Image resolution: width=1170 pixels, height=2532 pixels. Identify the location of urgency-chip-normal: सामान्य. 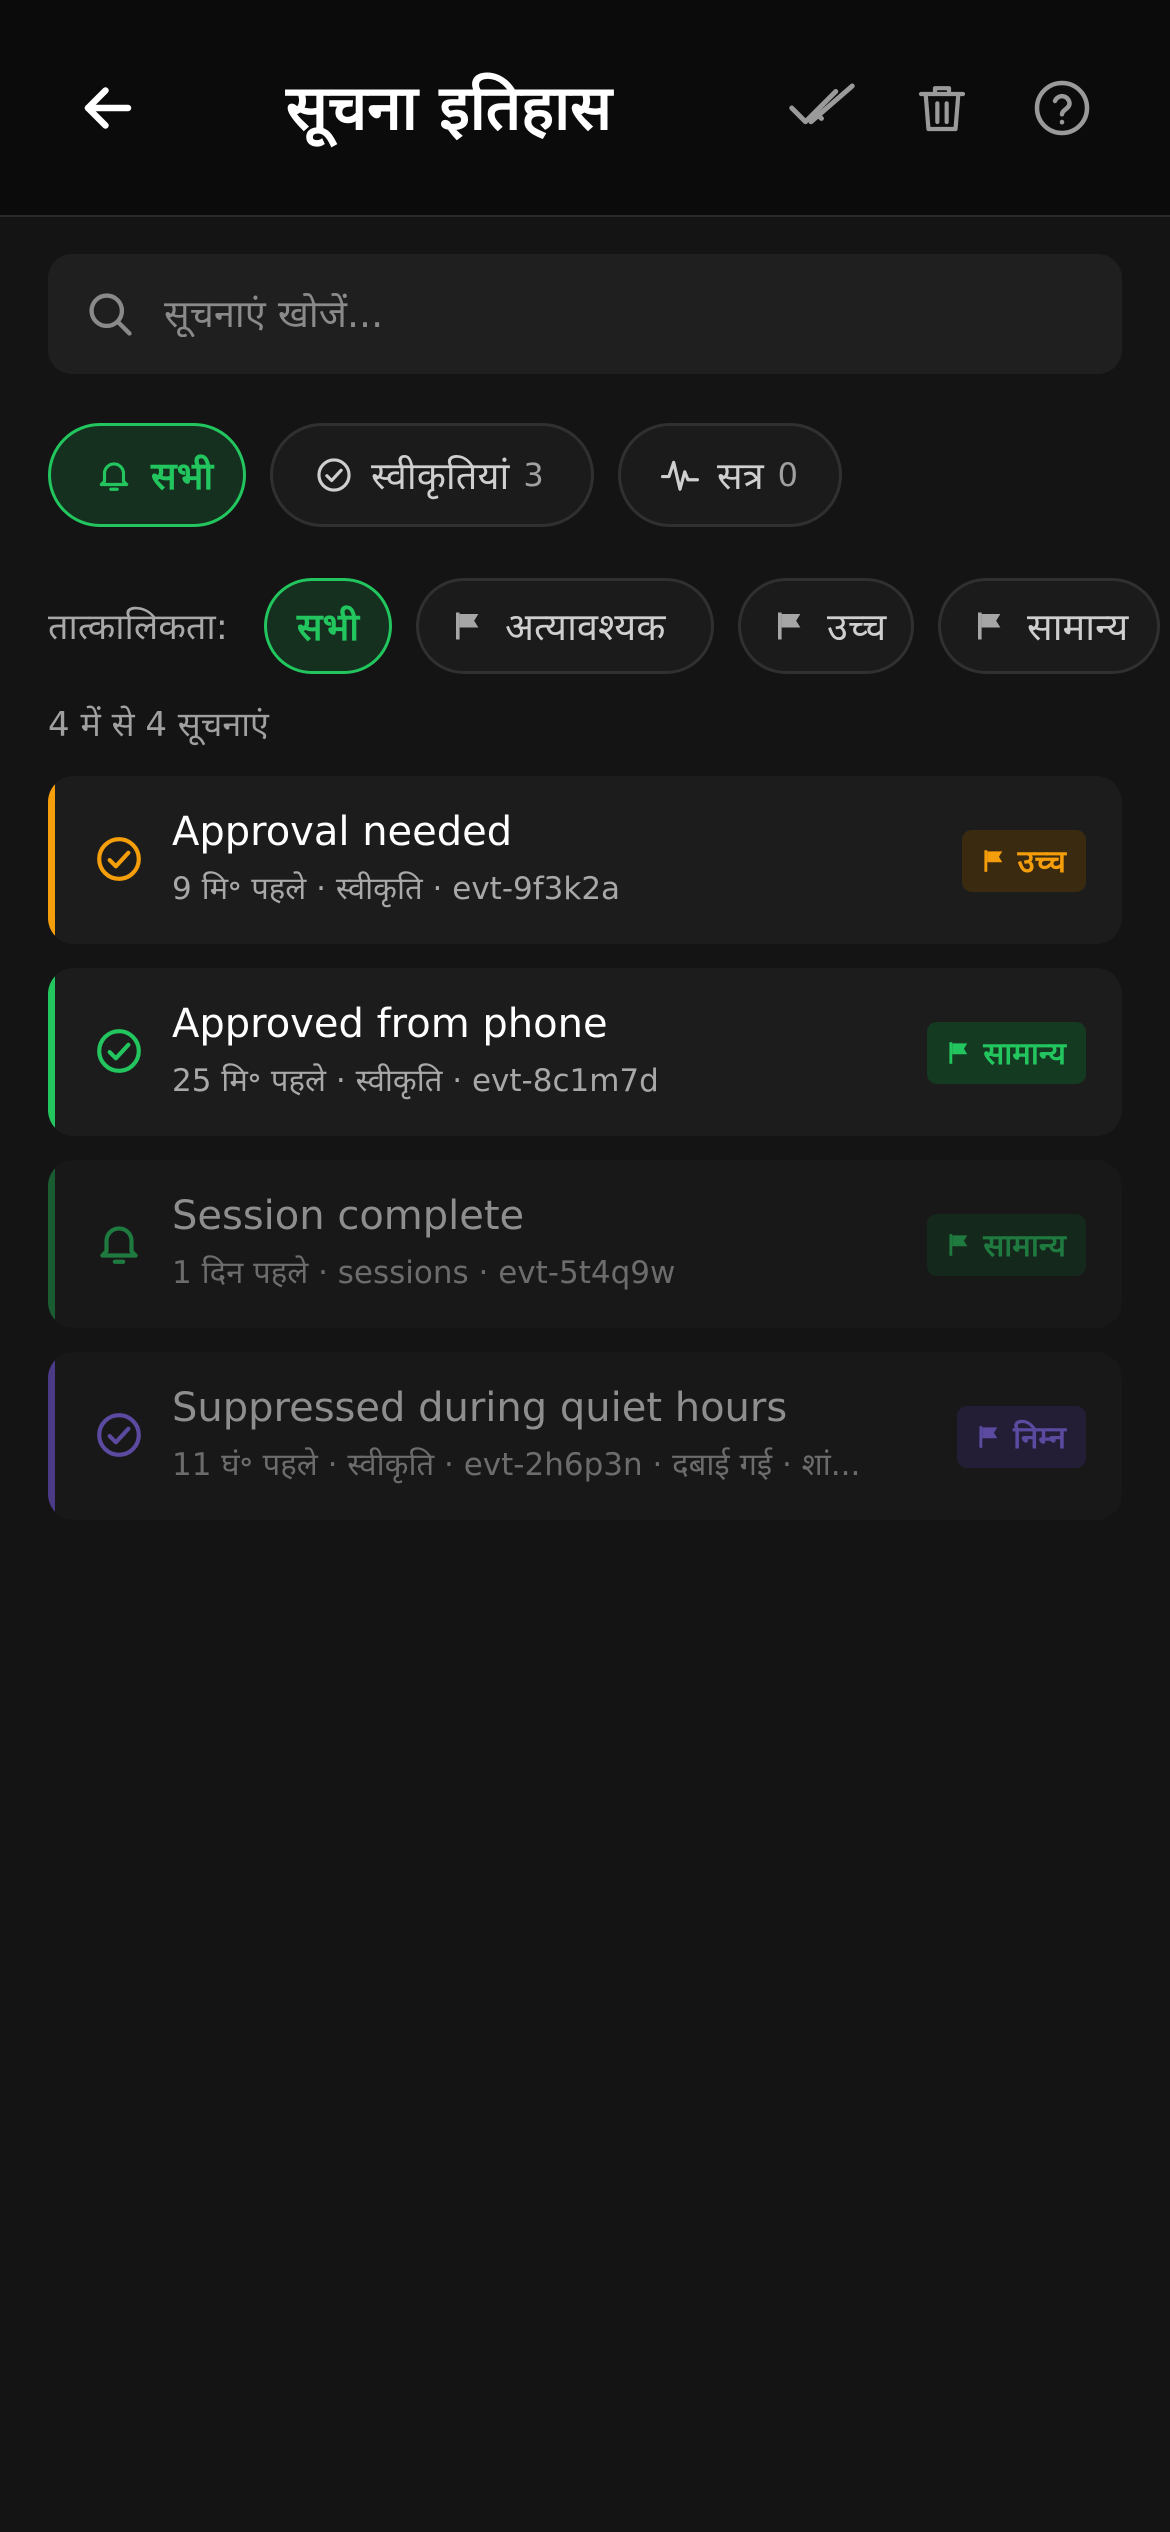
(1049, 626).